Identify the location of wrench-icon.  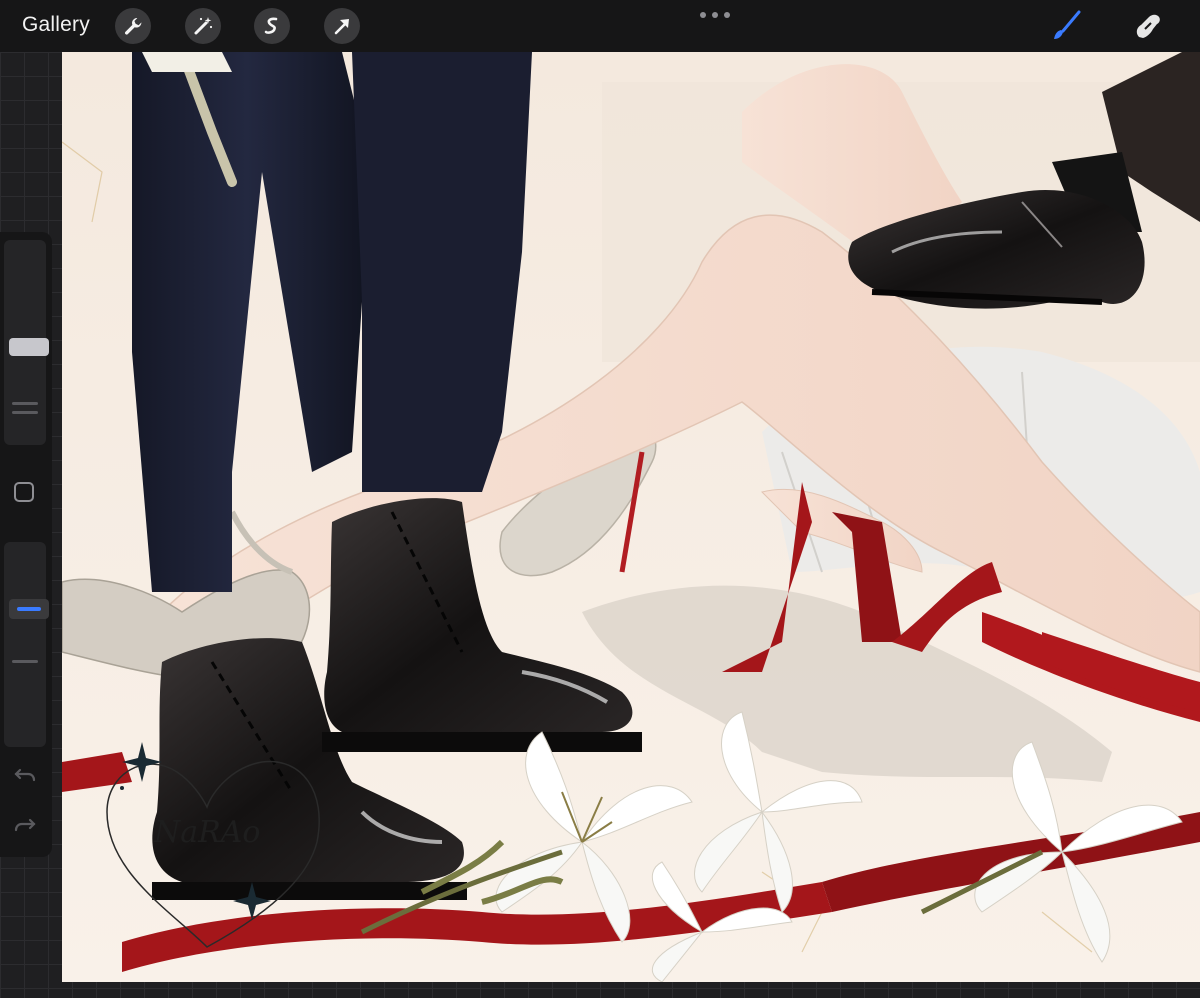
(133, 26).